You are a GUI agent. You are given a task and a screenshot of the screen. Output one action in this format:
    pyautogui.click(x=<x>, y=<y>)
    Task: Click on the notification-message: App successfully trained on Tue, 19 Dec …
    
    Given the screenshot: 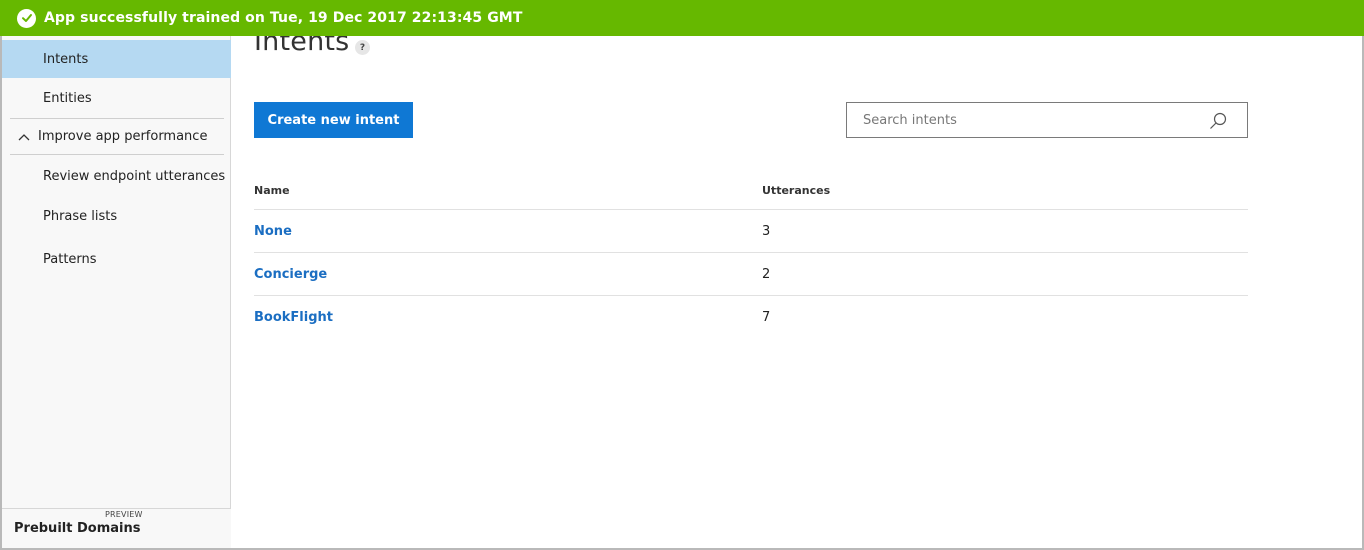 What is the action you would take?
    pyautogui.click(x=283, y=18)
    